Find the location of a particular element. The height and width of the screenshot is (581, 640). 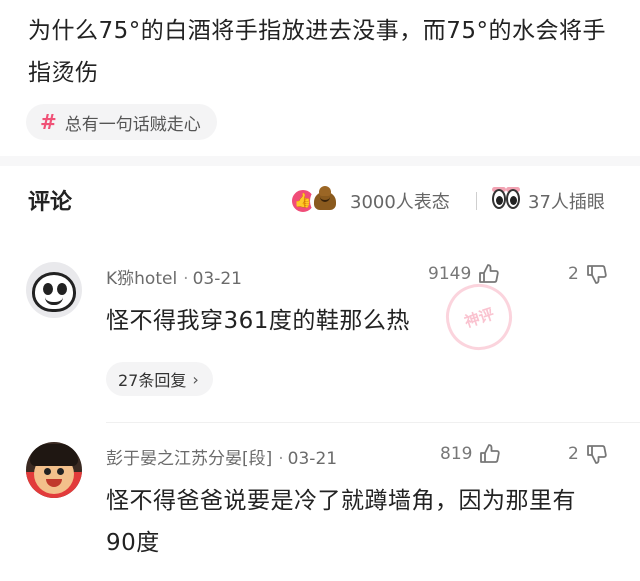

chevron-right-icon: › is located at coordinates (195, 379).